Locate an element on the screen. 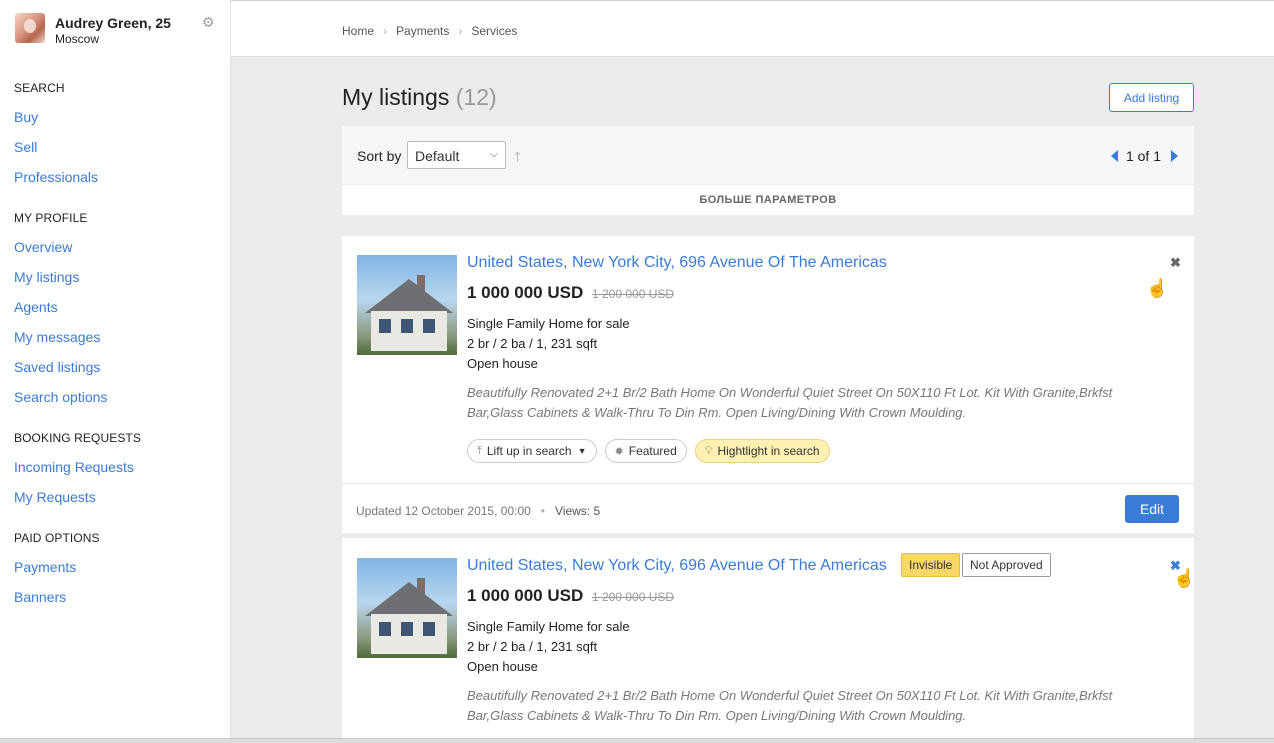 The image size is (1274, 743). page-title-text: My listings is located at coordinates (396, 97).